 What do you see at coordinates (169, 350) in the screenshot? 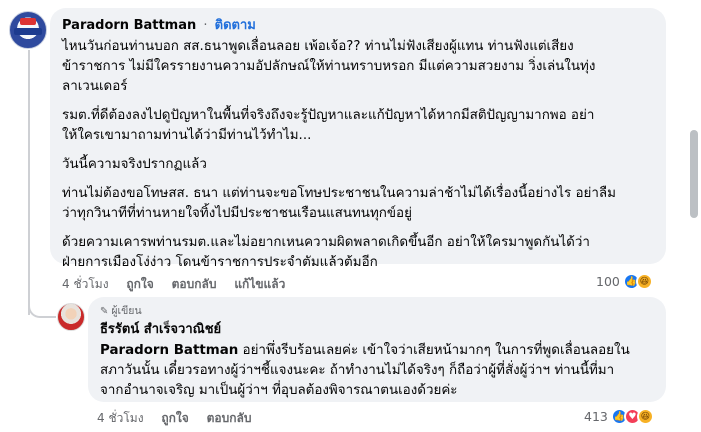
I see `mention-link: Paradorn Battman` at bounding box center [169, 350].